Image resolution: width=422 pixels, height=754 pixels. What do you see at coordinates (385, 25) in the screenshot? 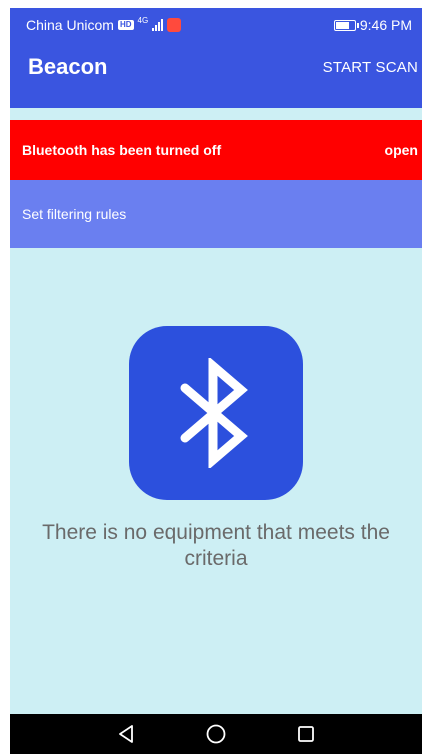
I see `clock: 9:46 PM` at bounding box center [385, 25].